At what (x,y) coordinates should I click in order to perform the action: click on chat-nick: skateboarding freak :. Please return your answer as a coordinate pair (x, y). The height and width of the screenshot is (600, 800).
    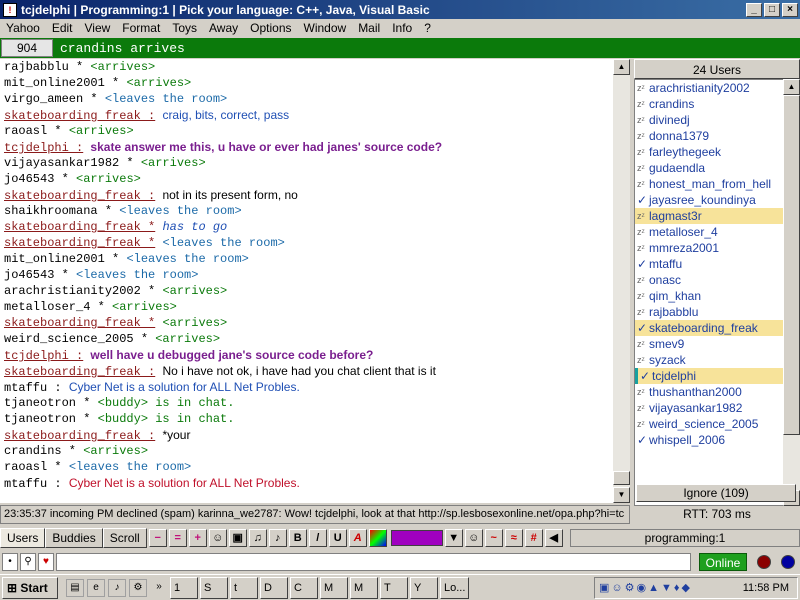
    Looking at the image, I should click on (79, 116).